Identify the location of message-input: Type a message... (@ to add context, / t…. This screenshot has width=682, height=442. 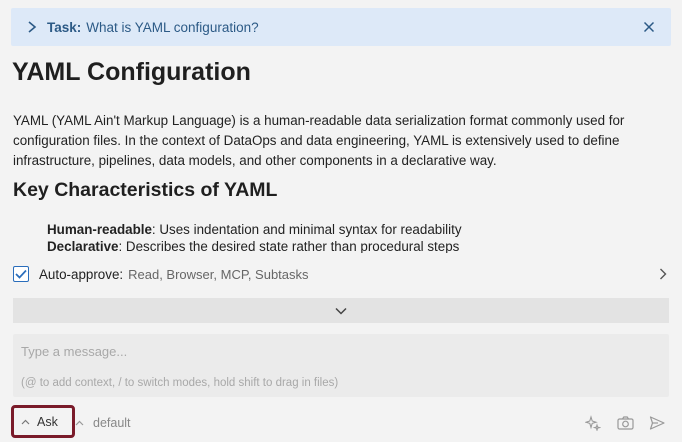
(341, 365).